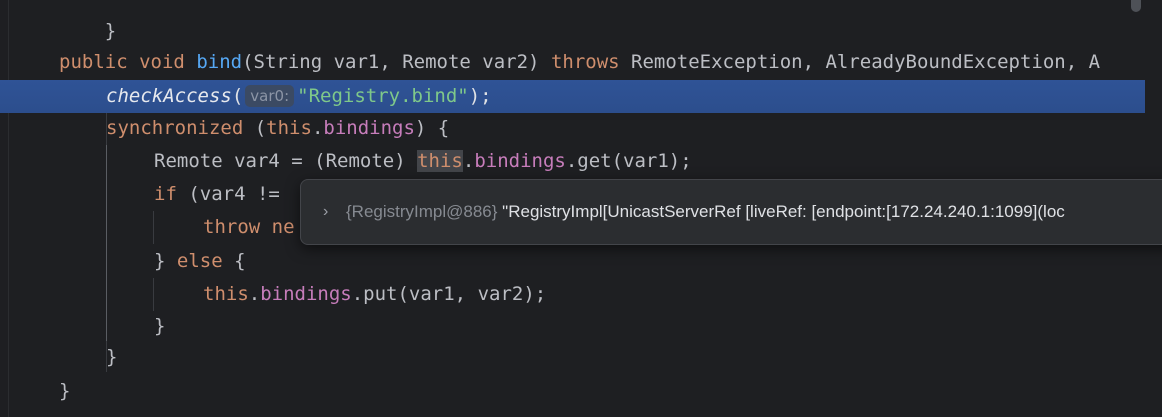 The width and height of the screenshot is (1162, 417). Describe the element at coordinates (234, 261) in the screenshot. I see `brace: {` at that location.